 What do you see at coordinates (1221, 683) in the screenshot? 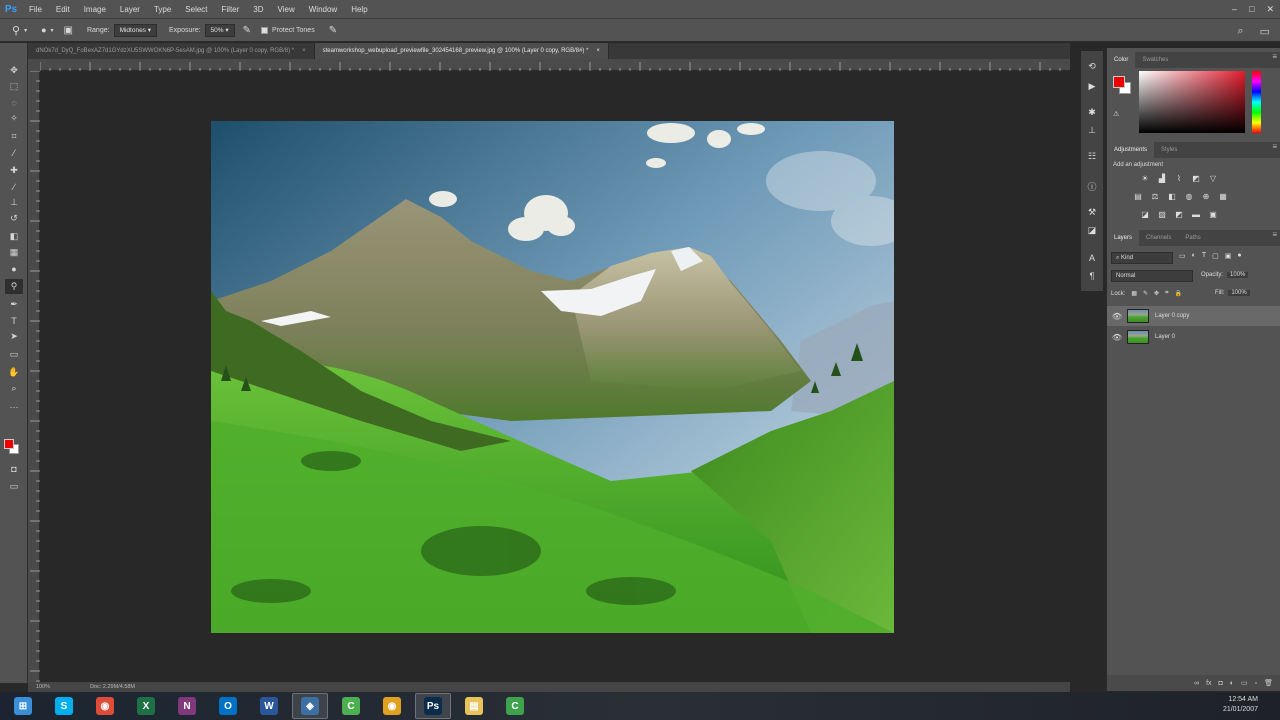
I see `add-mask-icon: ◘` at bounding box center [1221, 683].